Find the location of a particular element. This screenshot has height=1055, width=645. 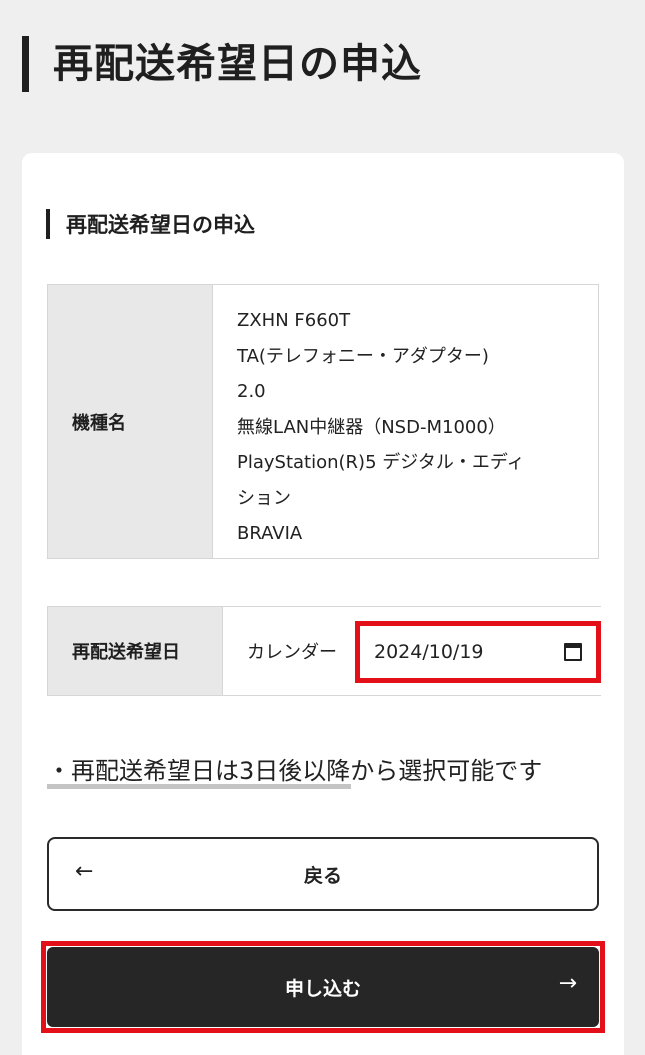

section-accent-bar is located at coordinates (48, 224).